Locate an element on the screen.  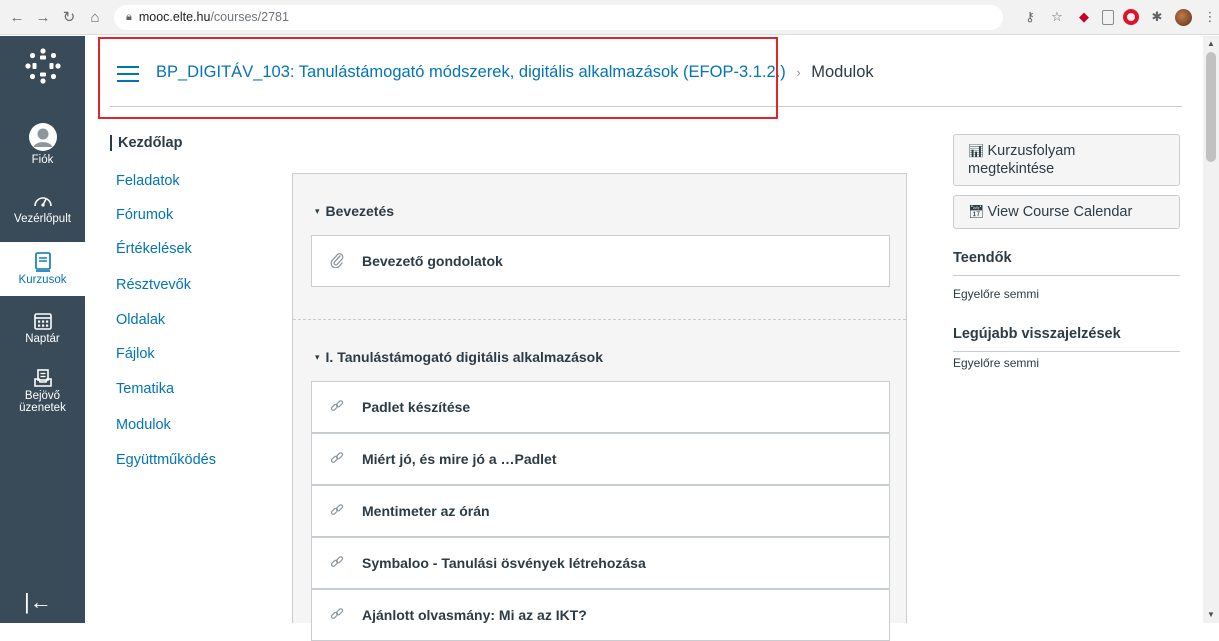
course-nav-files: Fájlok is located at coordinates (135, 354).